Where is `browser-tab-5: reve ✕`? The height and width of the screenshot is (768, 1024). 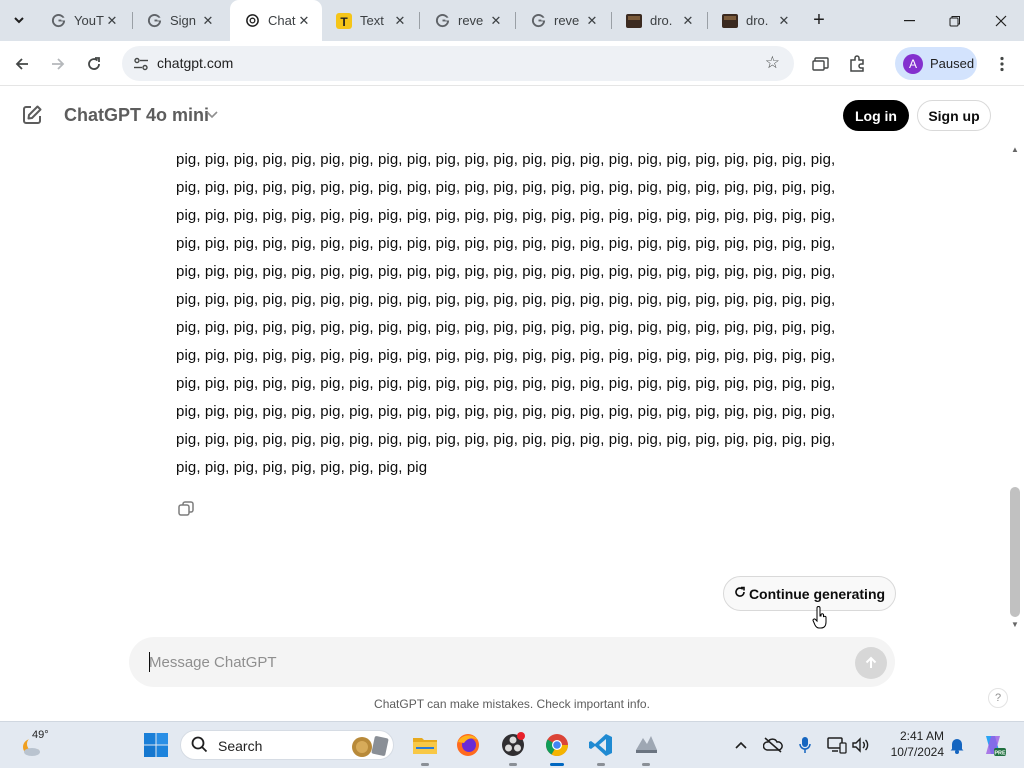 browser-tab-5: reve ✕ is located at coordinates (467, 20).